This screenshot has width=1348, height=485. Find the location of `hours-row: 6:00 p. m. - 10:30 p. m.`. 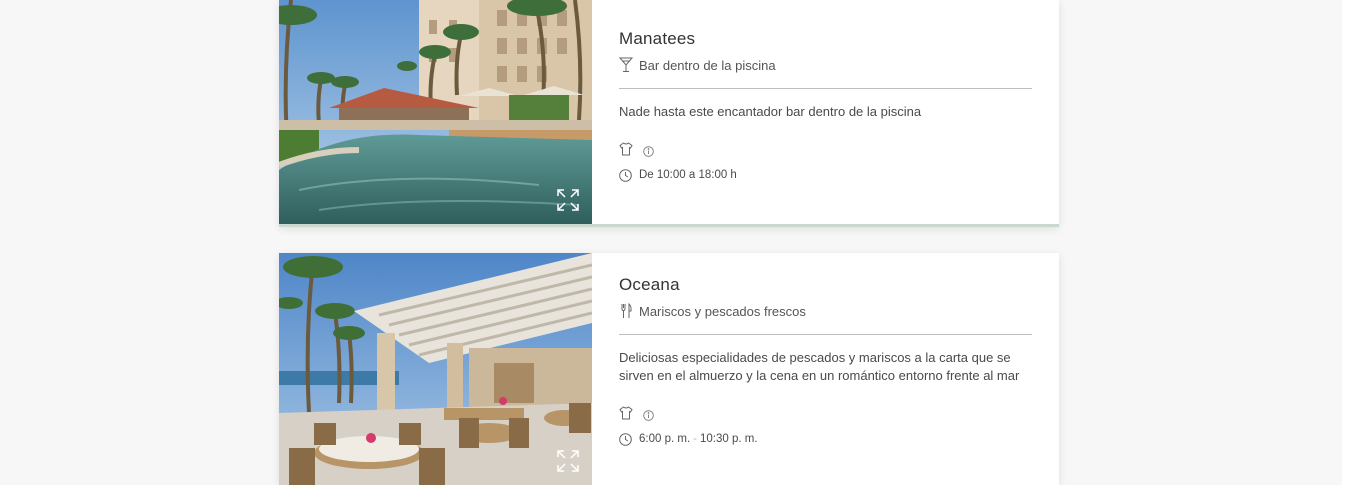

hours-row: 6:00 p. m. - 10:30 p. m. is located at coordinates (825, 439).